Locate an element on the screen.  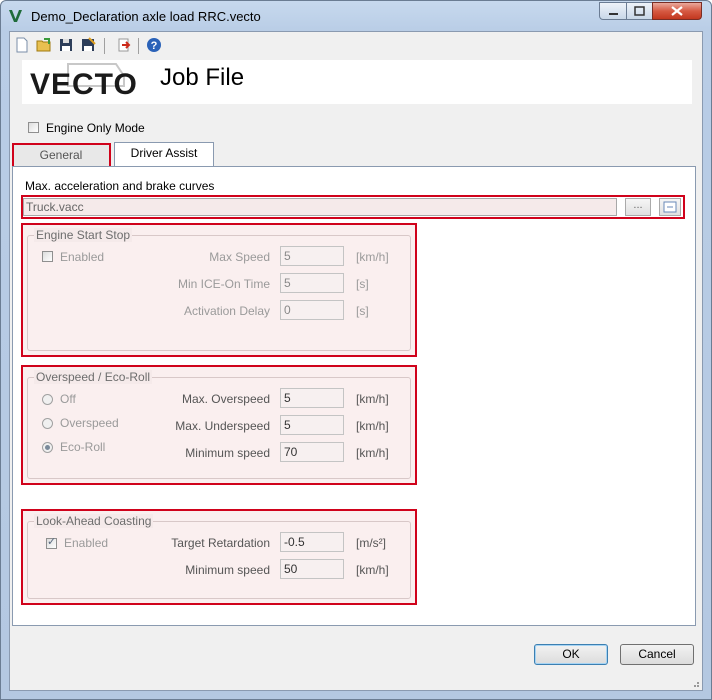
off-radio is located at coordinates (47, 399).